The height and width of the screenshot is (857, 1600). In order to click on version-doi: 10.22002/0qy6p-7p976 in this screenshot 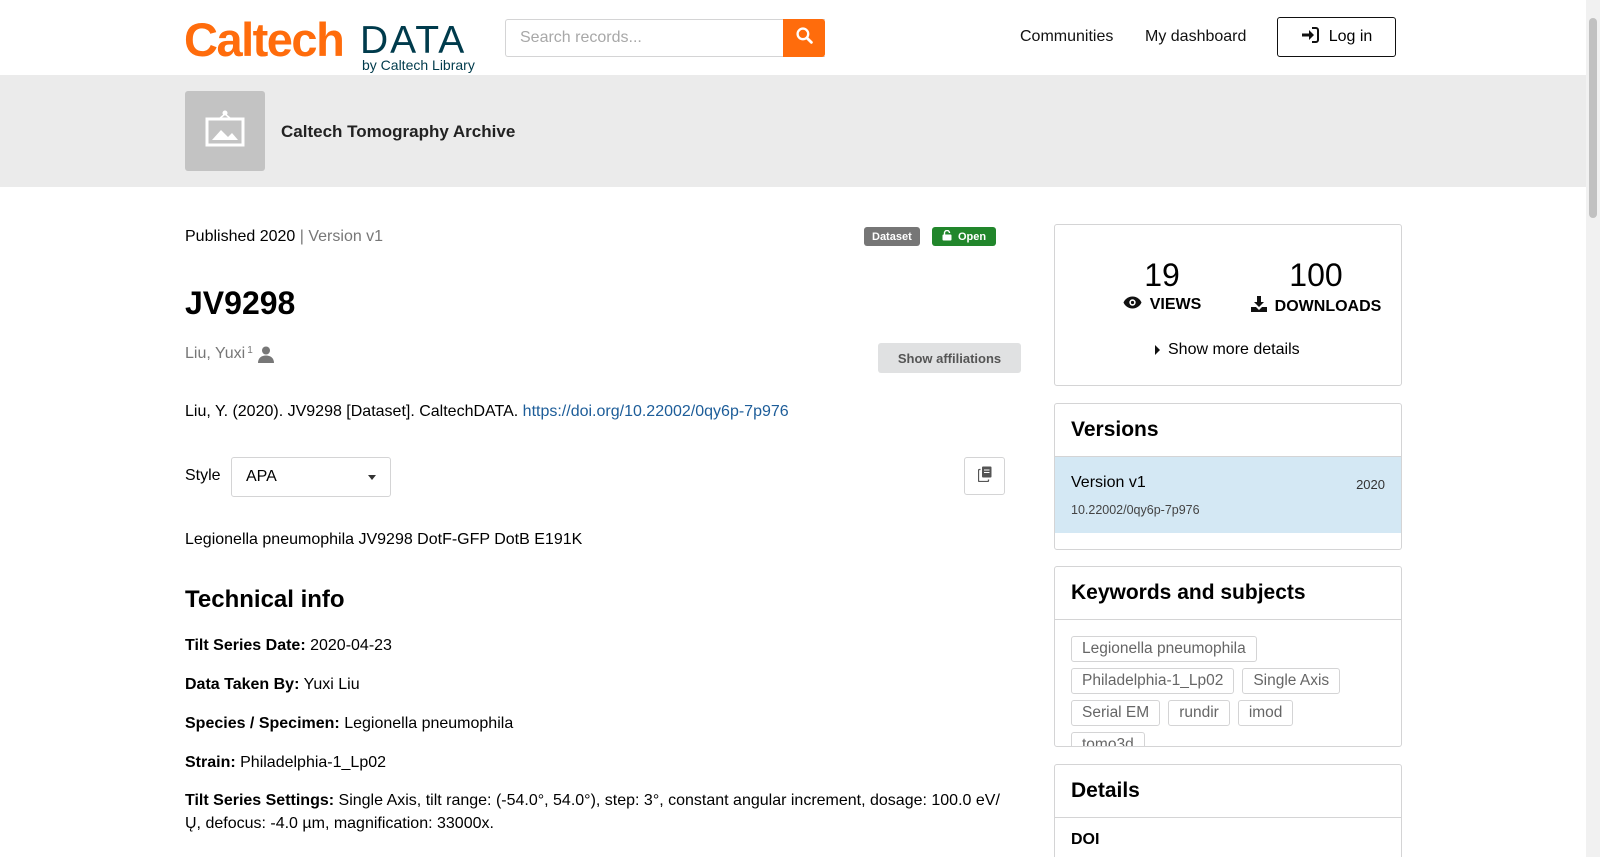, I will do `click(1135, 510)`.